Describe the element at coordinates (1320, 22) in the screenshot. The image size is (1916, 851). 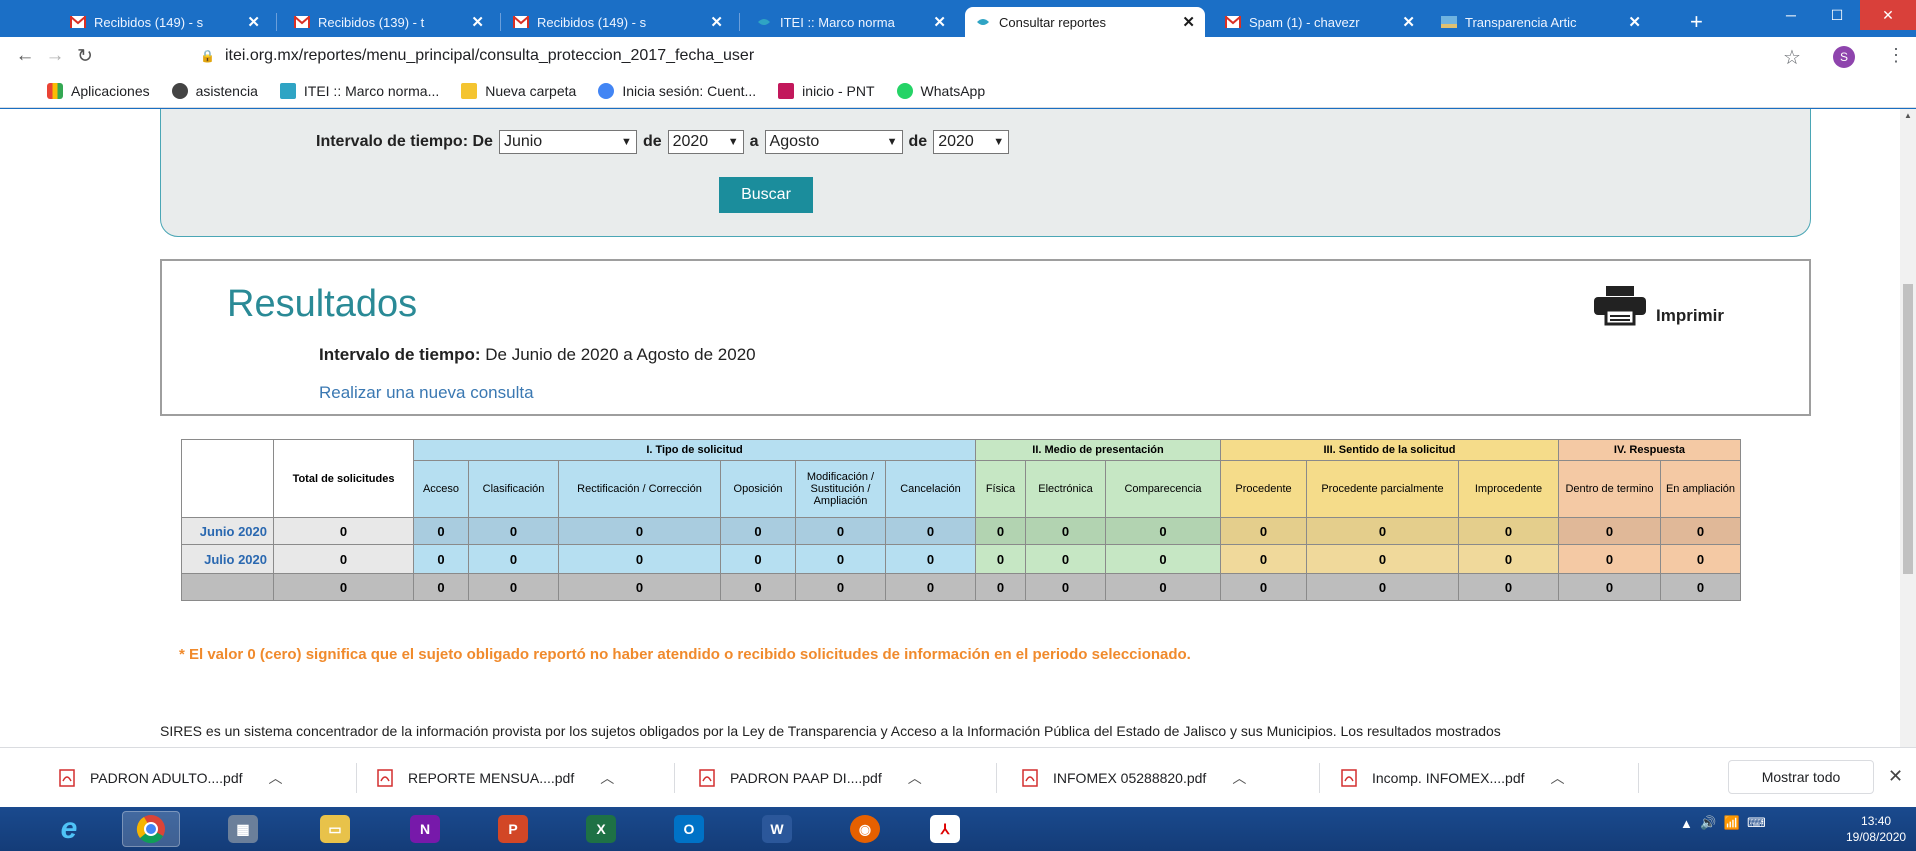
I see `browser-tab: Spam (1) - chavezr ✕` at that location.